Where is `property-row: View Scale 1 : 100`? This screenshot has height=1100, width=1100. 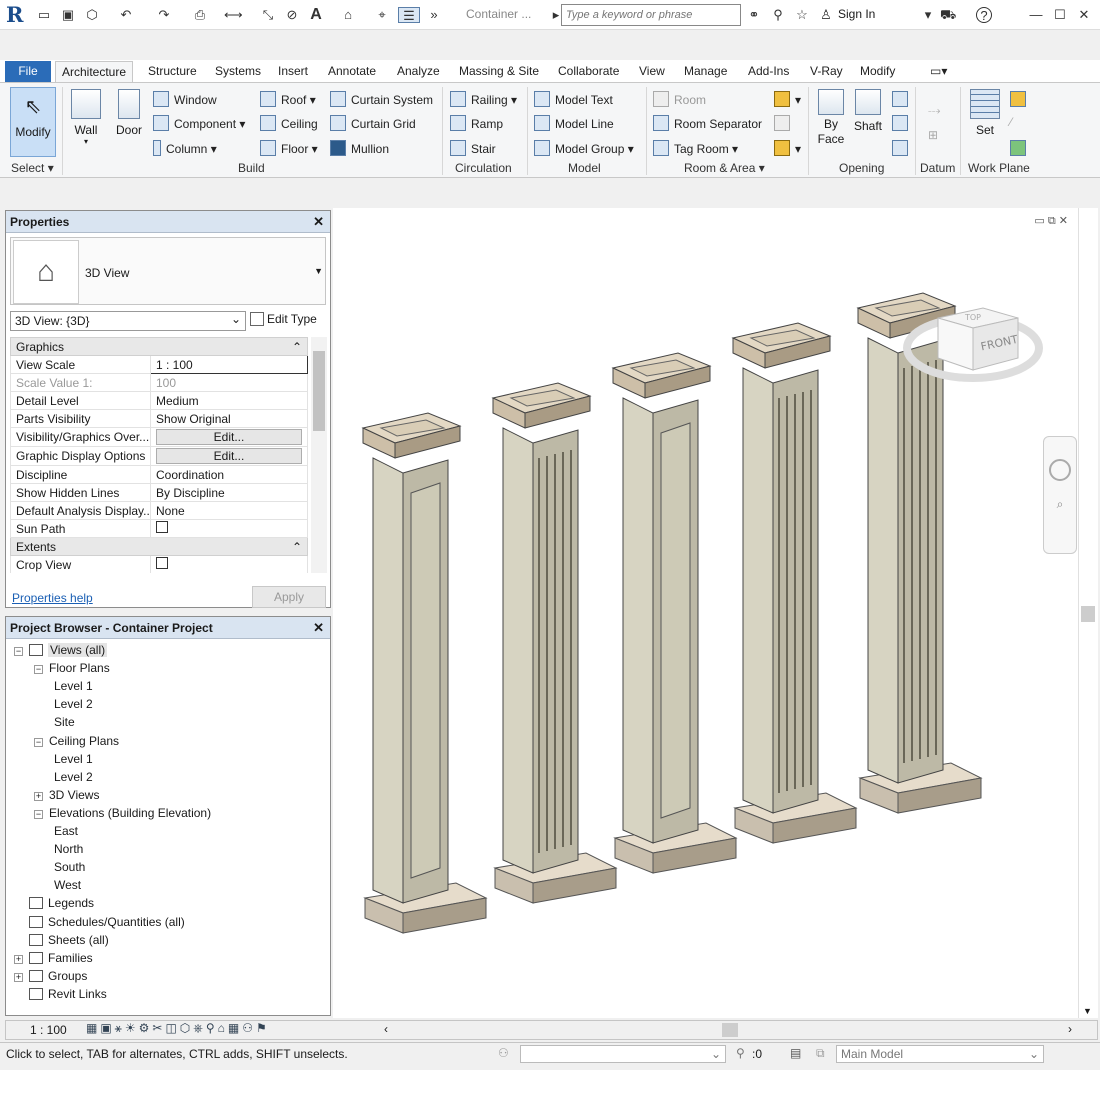 property-row: View Scale 1 : 100 is located at coordinates (159, 364).